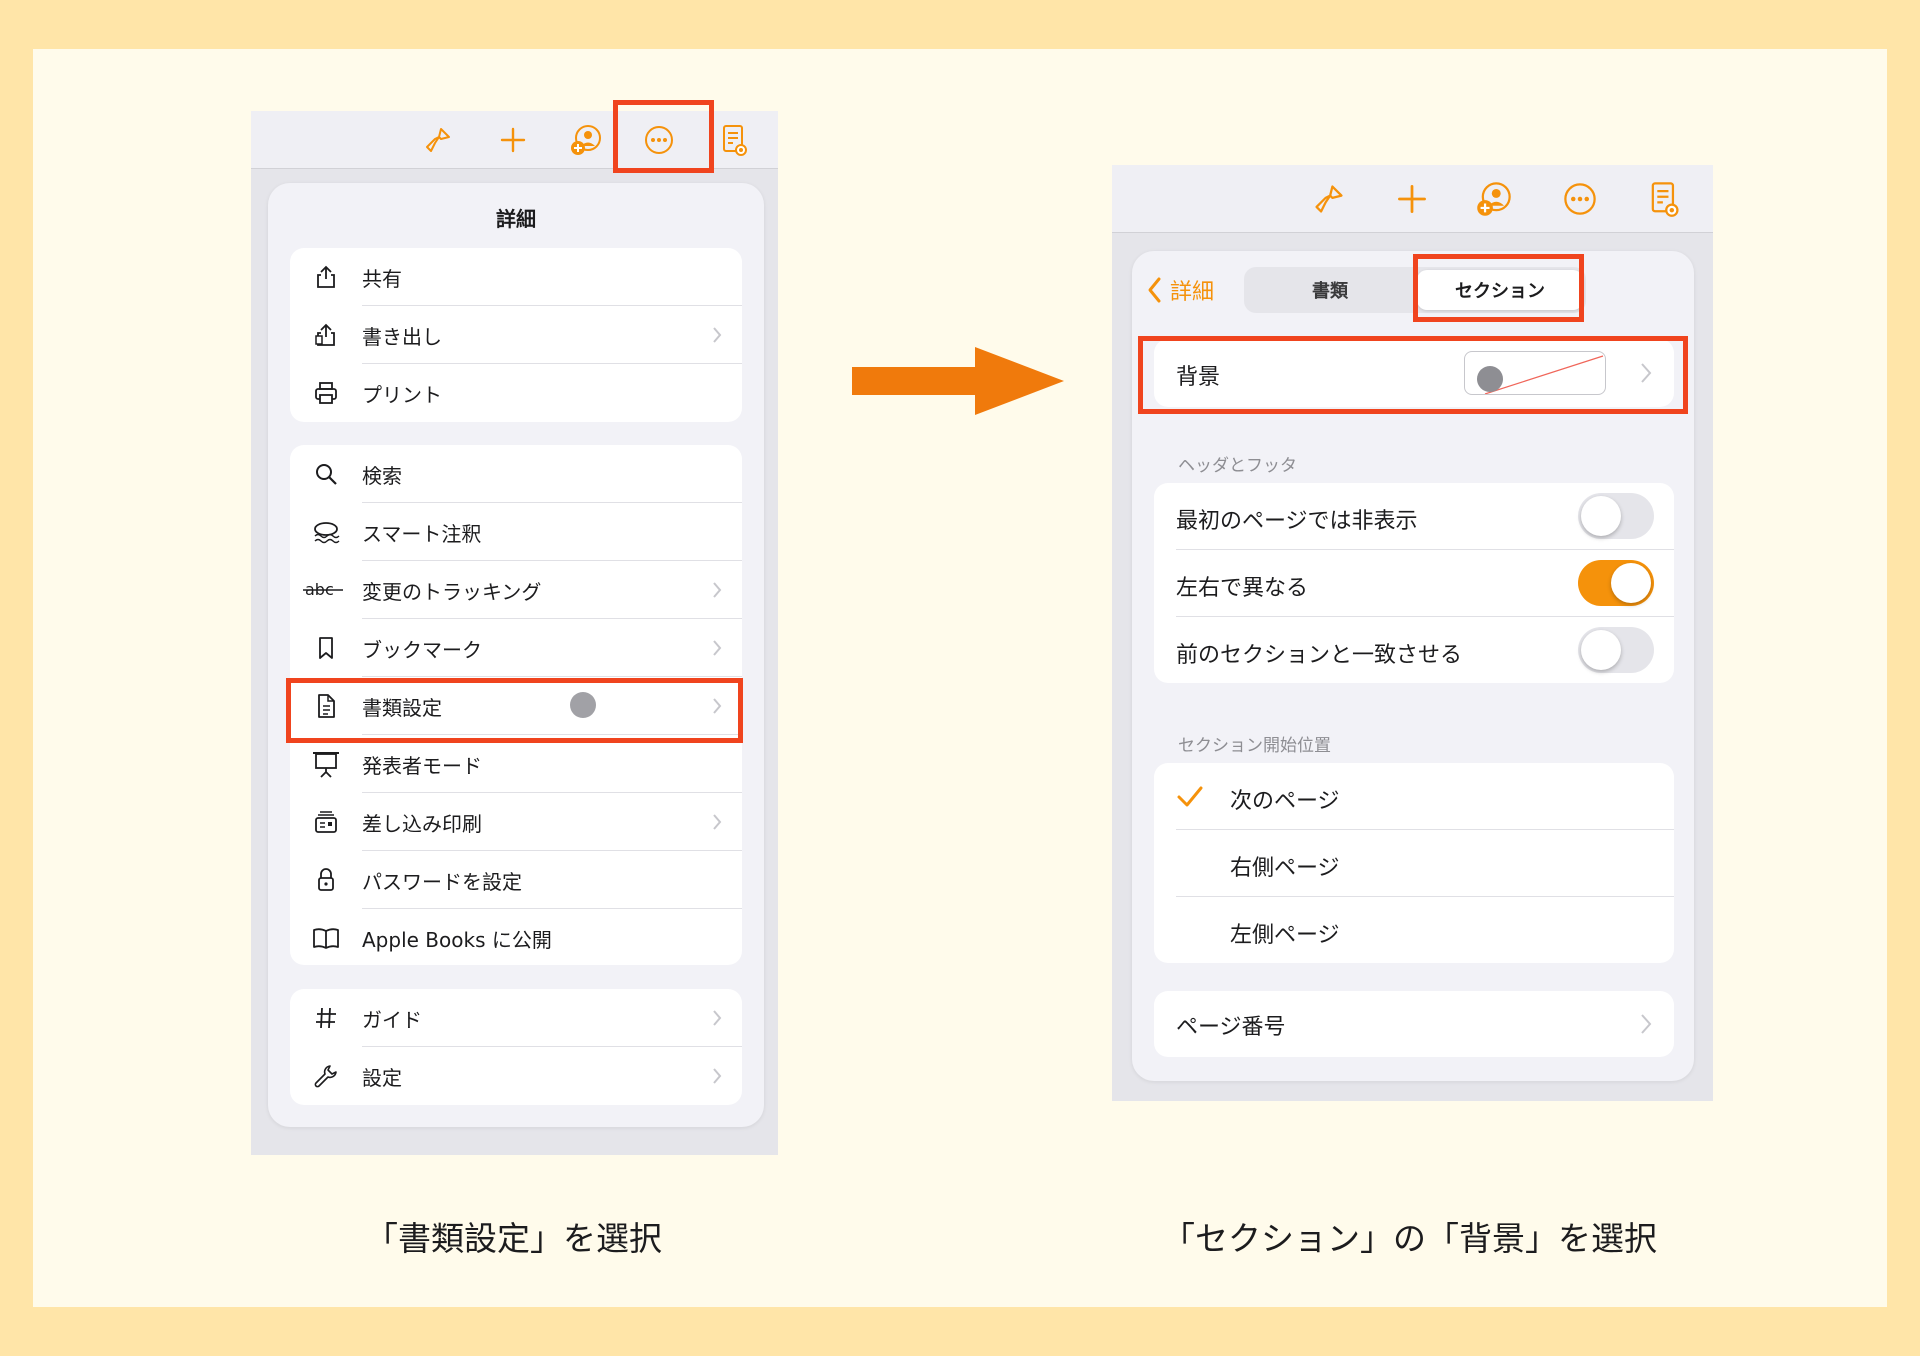 Image resolution: width=1920 pixels, height=1356 pixels. Describe the element at coordinates (1409, 1238) in the screenshot. I see `caption-right: 「セクション」の「背景」を選択` at that location.